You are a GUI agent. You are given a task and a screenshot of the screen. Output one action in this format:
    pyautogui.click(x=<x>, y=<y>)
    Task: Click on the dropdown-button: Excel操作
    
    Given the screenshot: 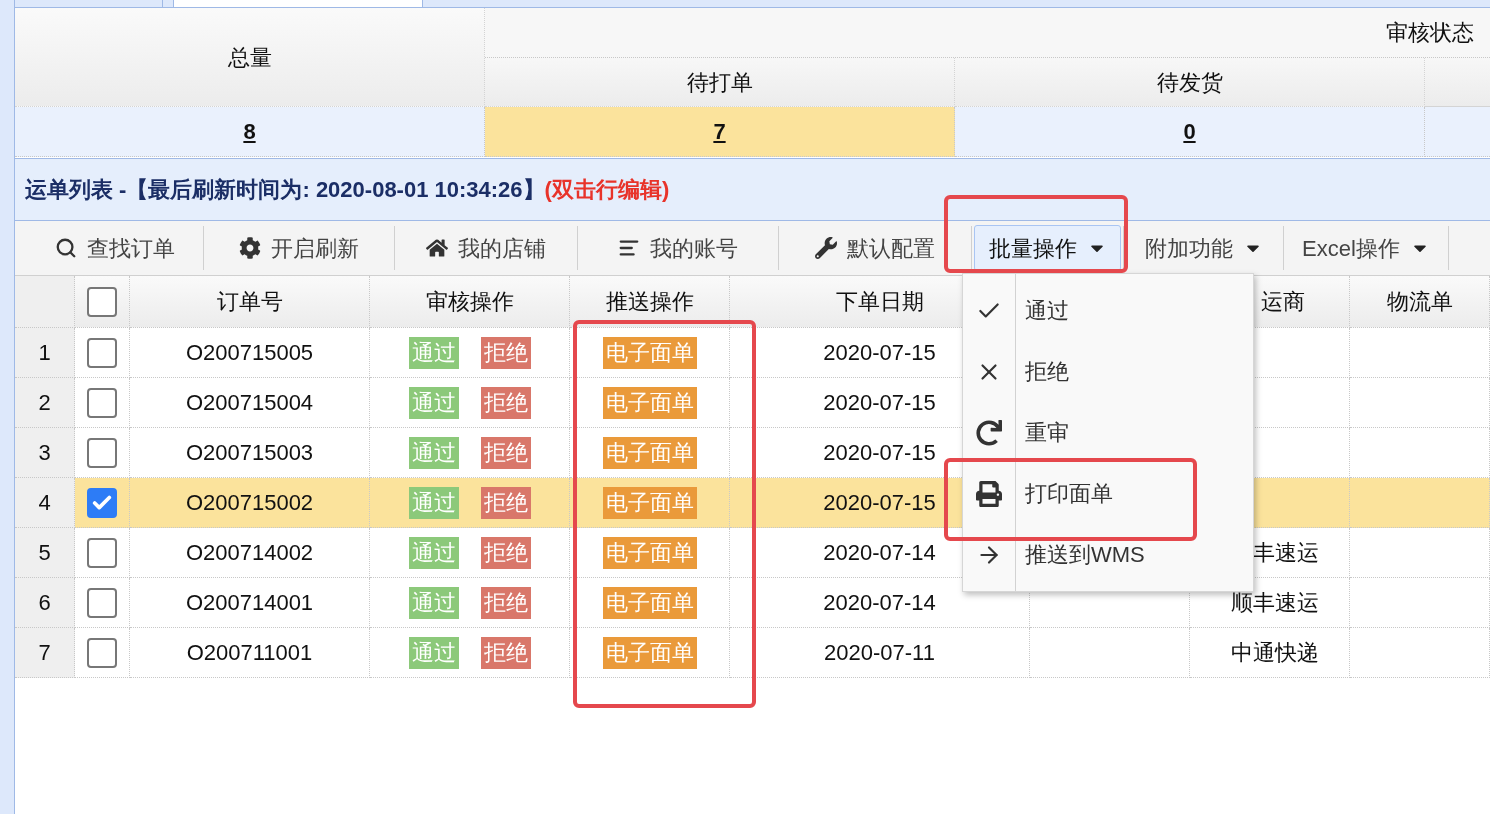 What is the action you would take?
    pyautogui.click(x=1366, y=248)
    